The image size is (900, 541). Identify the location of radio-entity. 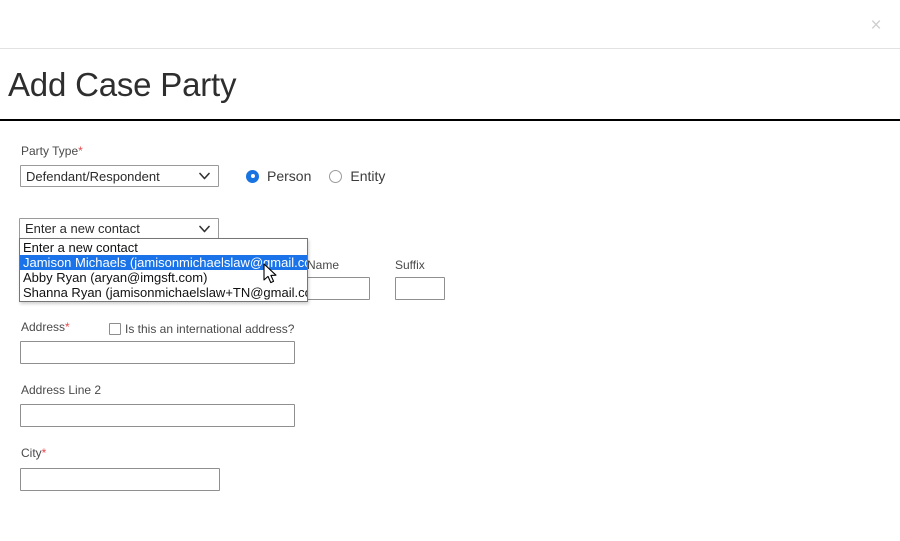
(336, 176).